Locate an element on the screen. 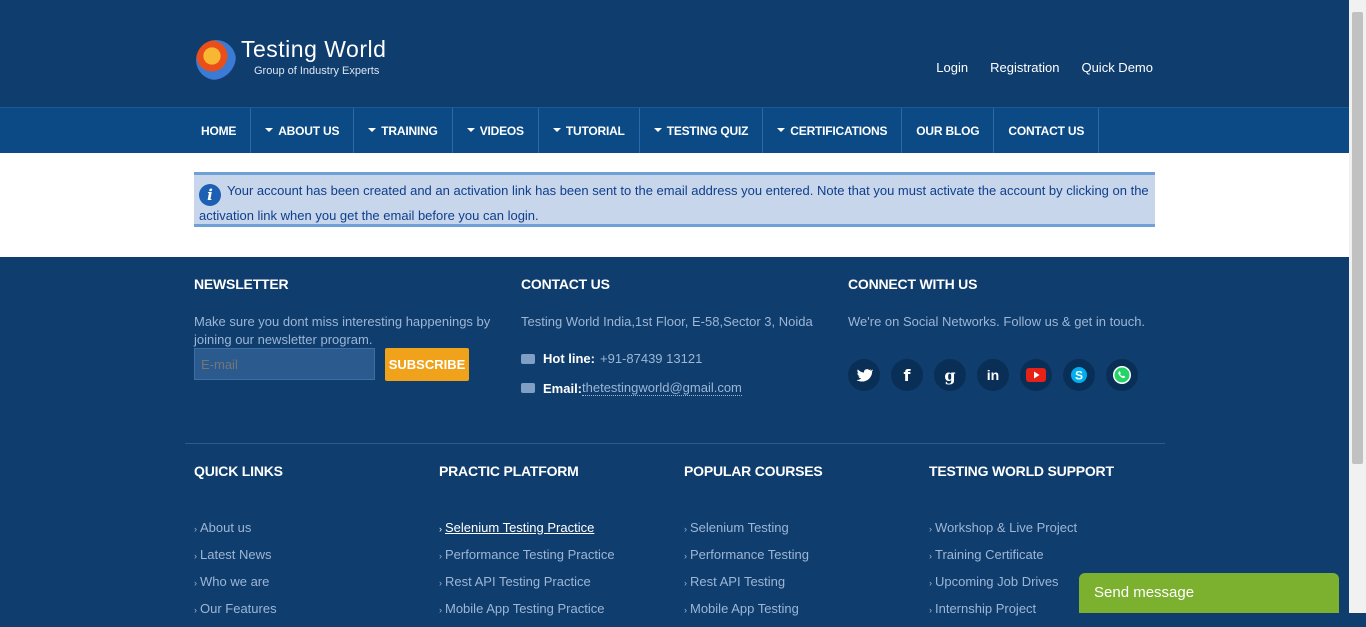 Image resolution: width=1366 pixels, height=627 pixels. envelope-icon is located at coordinates (528, 388).